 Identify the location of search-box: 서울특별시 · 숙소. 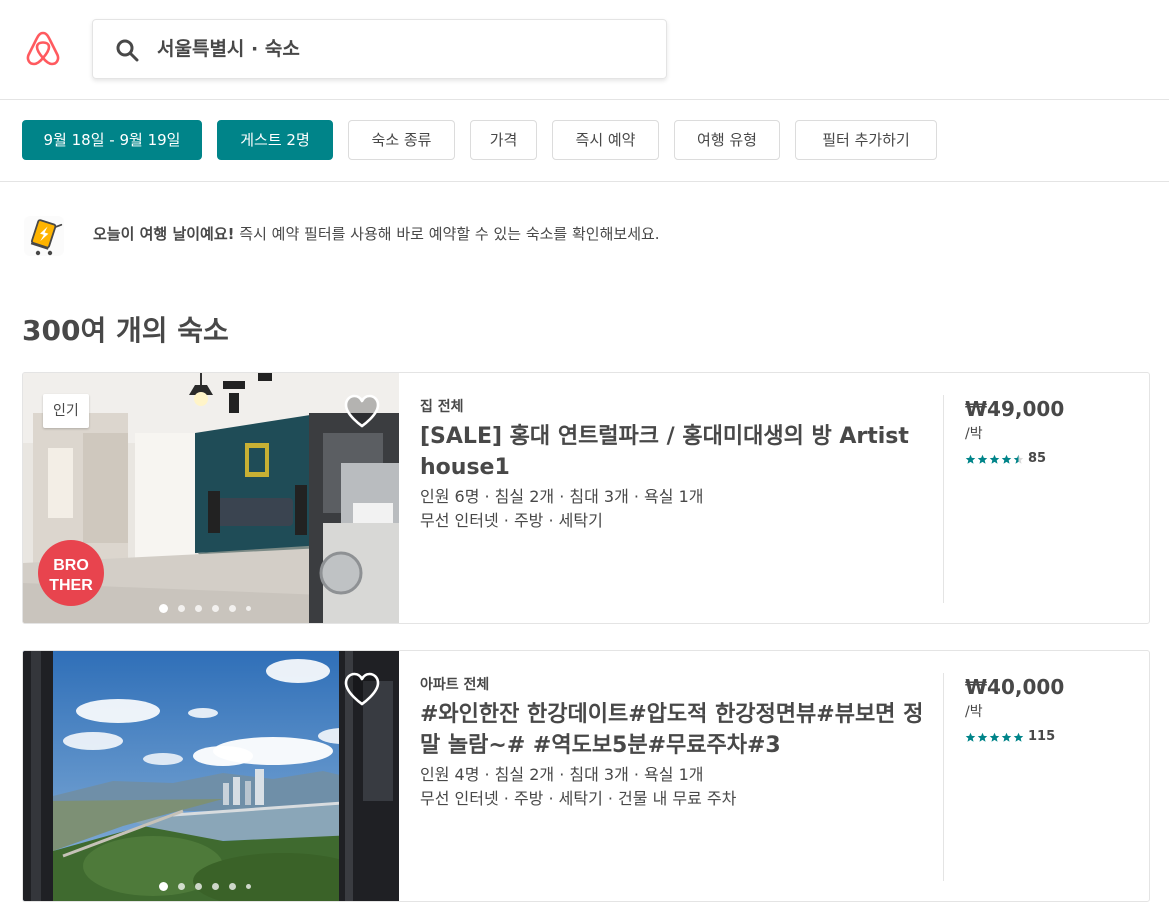
(379, 49).